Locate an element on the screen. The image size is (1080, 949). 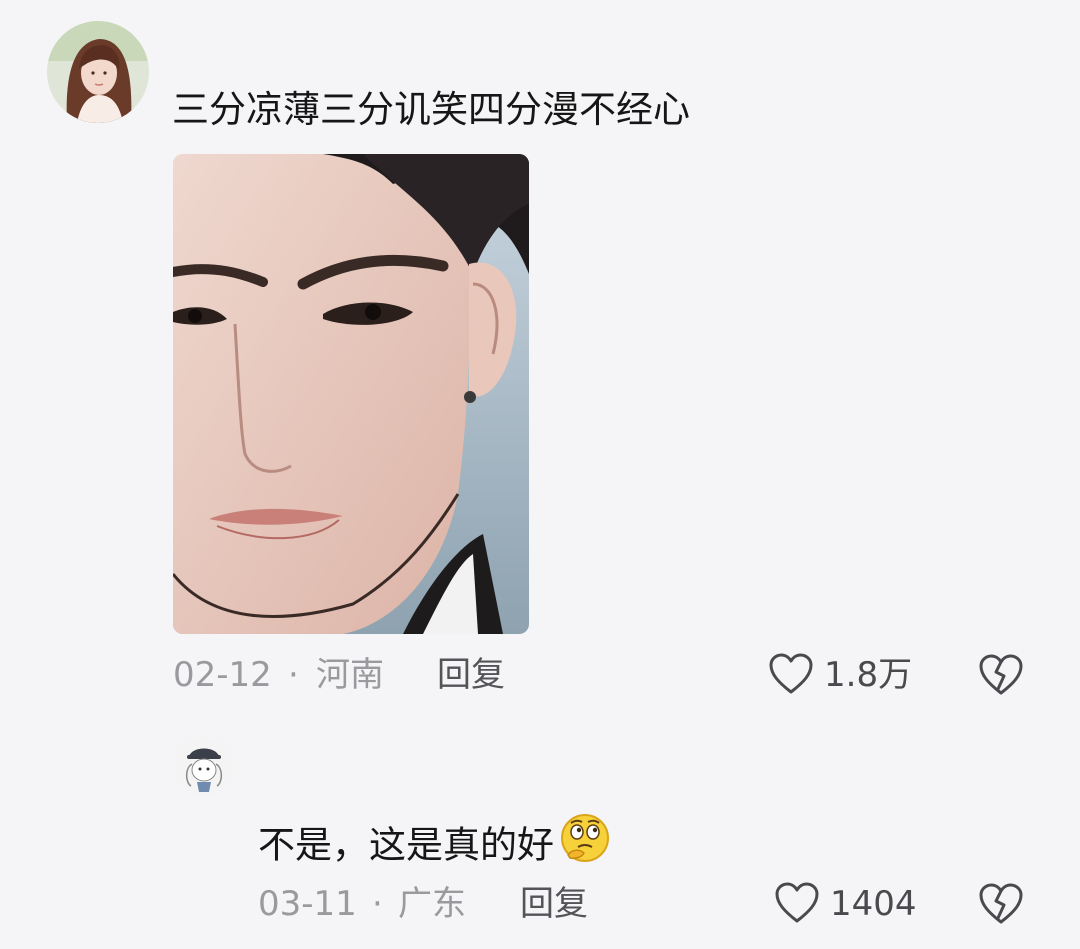
comment-date: 02-12 is located at coordinates (222, 675).